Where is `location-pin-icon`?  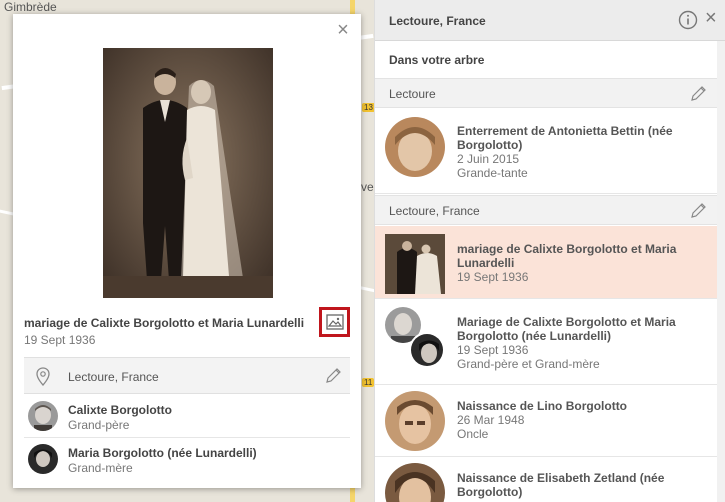 location-pin-icon is located at coordinates (43, 376).